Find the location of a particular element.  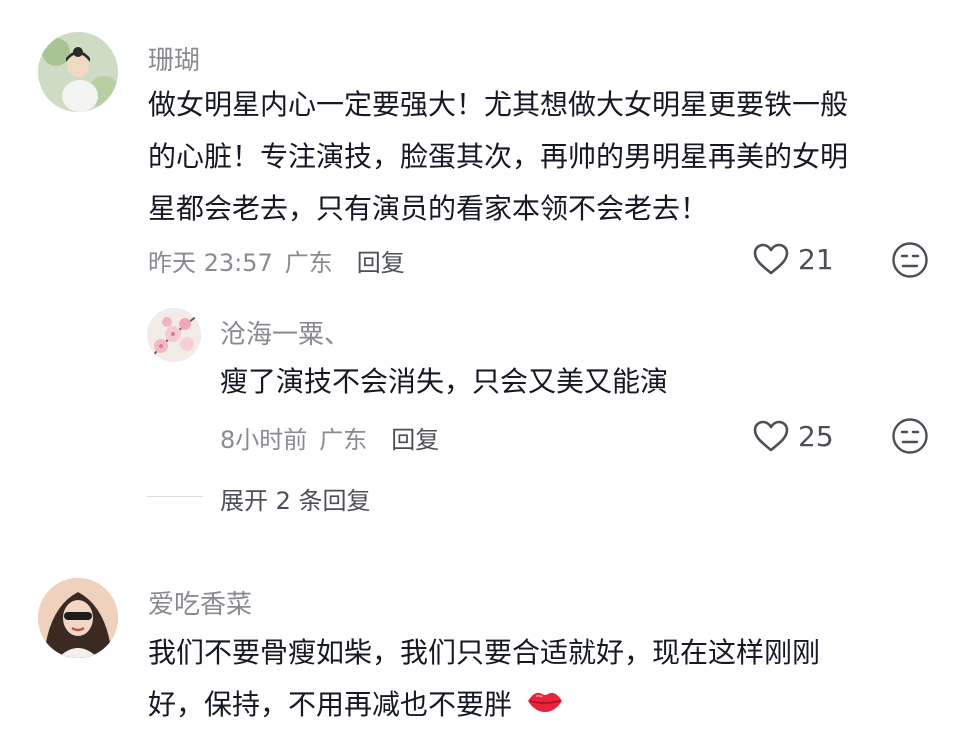

expand-divider is located at coordinates (175, 496).